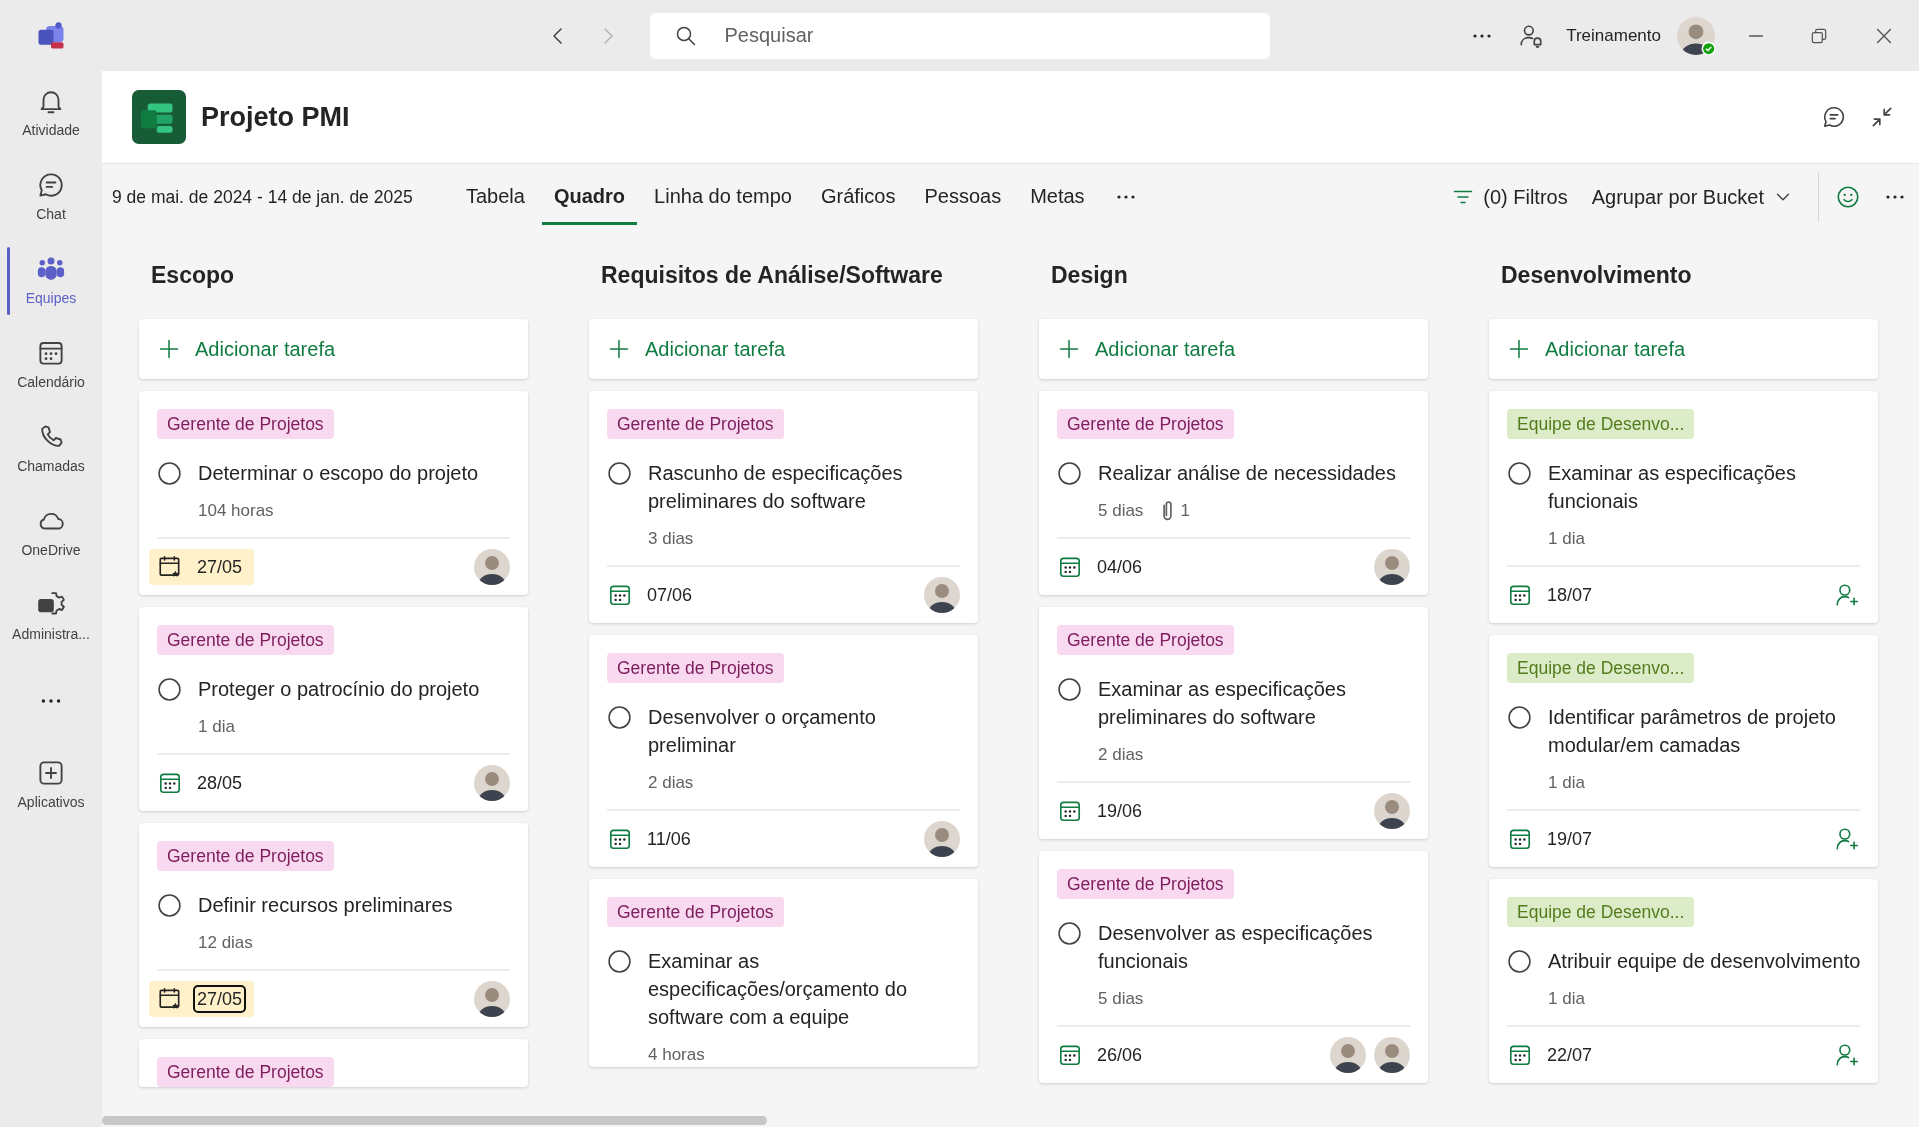 This screenshot has width=1919, height=1127. Describe the element at coordinates (858, 197) in the screenshot. I see `view-tab: Gráficos` at that location.